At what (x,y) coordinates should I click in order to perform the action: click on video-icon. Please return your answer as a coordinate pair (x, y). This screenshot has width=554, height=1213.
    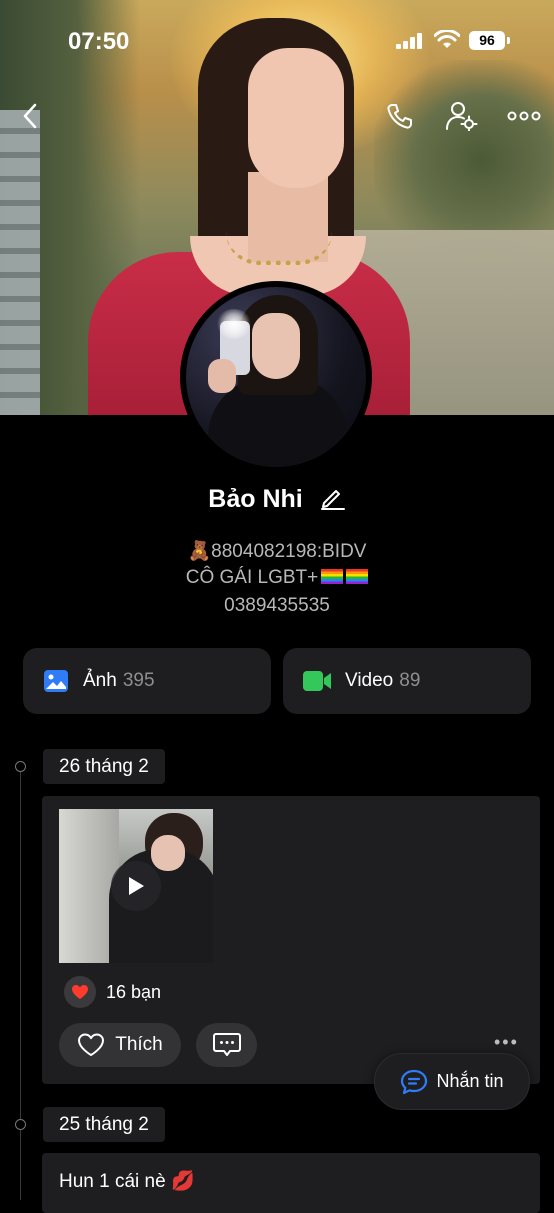
    Looking at the image, I should click on (317, 681).